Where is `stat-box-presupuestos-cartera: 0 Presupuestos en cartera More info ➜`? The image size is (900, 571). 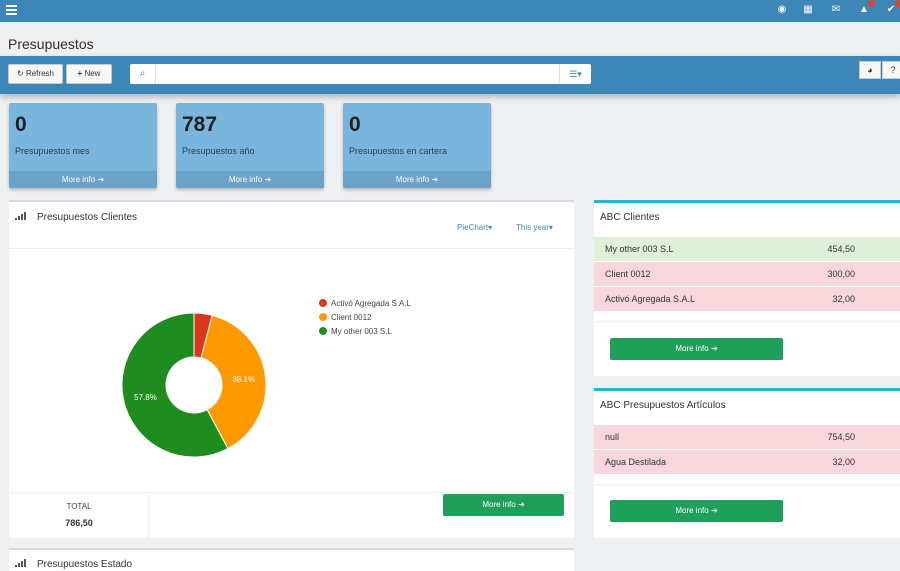
stat-box-presupuestos-cartera: 0 Presupuestos en cartera More info ➜ is located at coordinates (417, 145).